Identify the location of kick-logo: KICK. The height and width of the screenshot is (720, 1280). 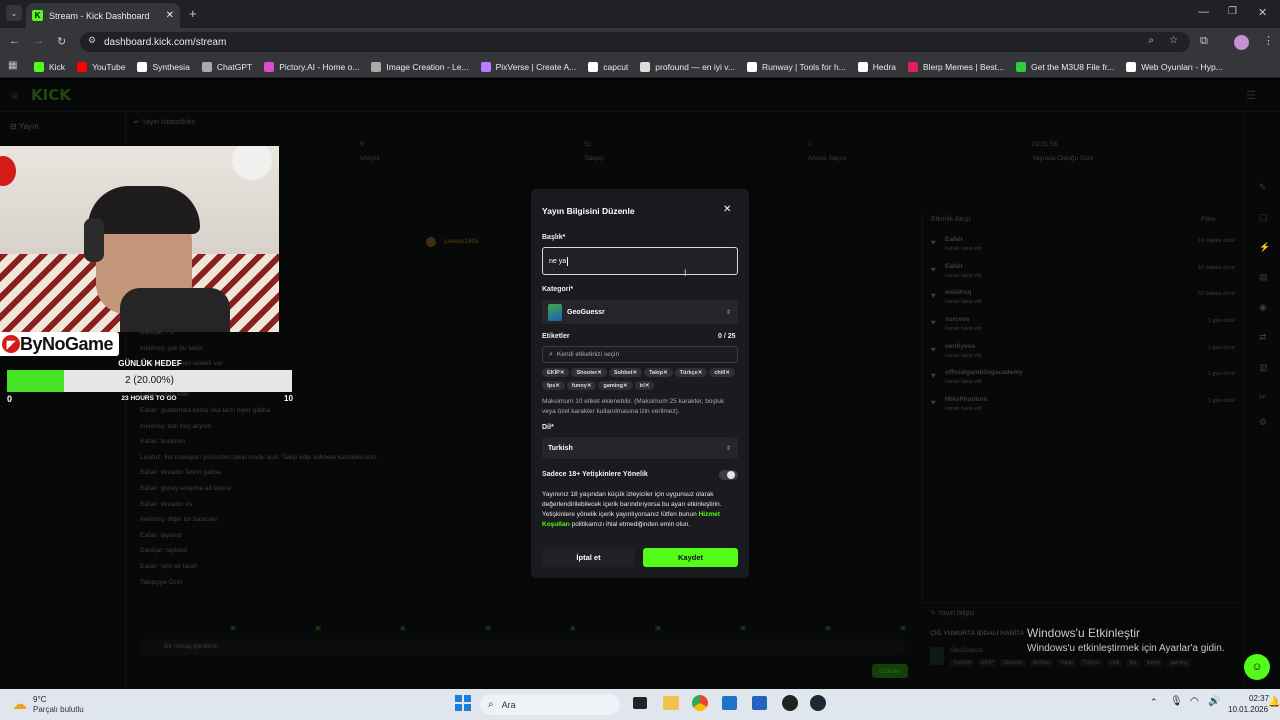
(51, 95).